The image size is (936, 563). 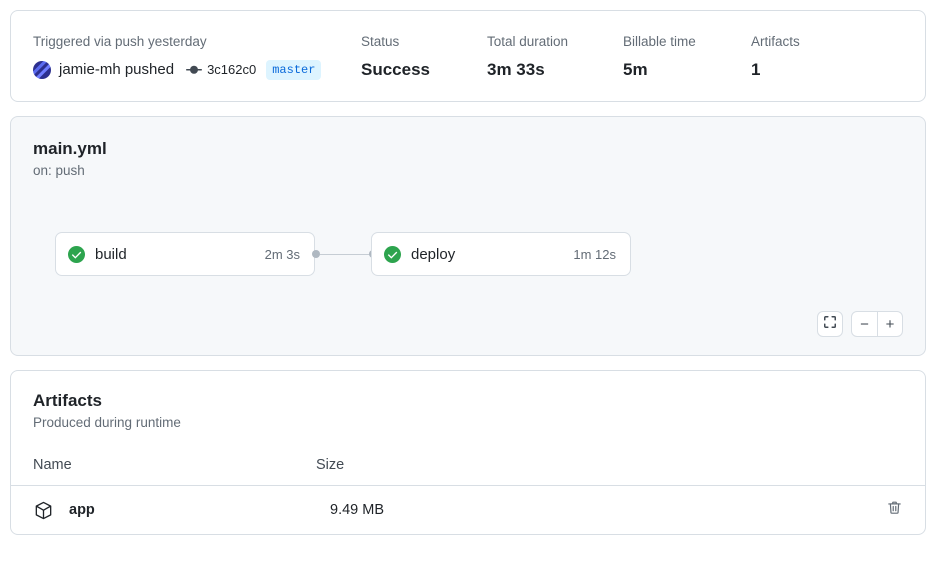 I want to click on job-node-deploy: deploy 1m 12s, so click(x=501, y=254).